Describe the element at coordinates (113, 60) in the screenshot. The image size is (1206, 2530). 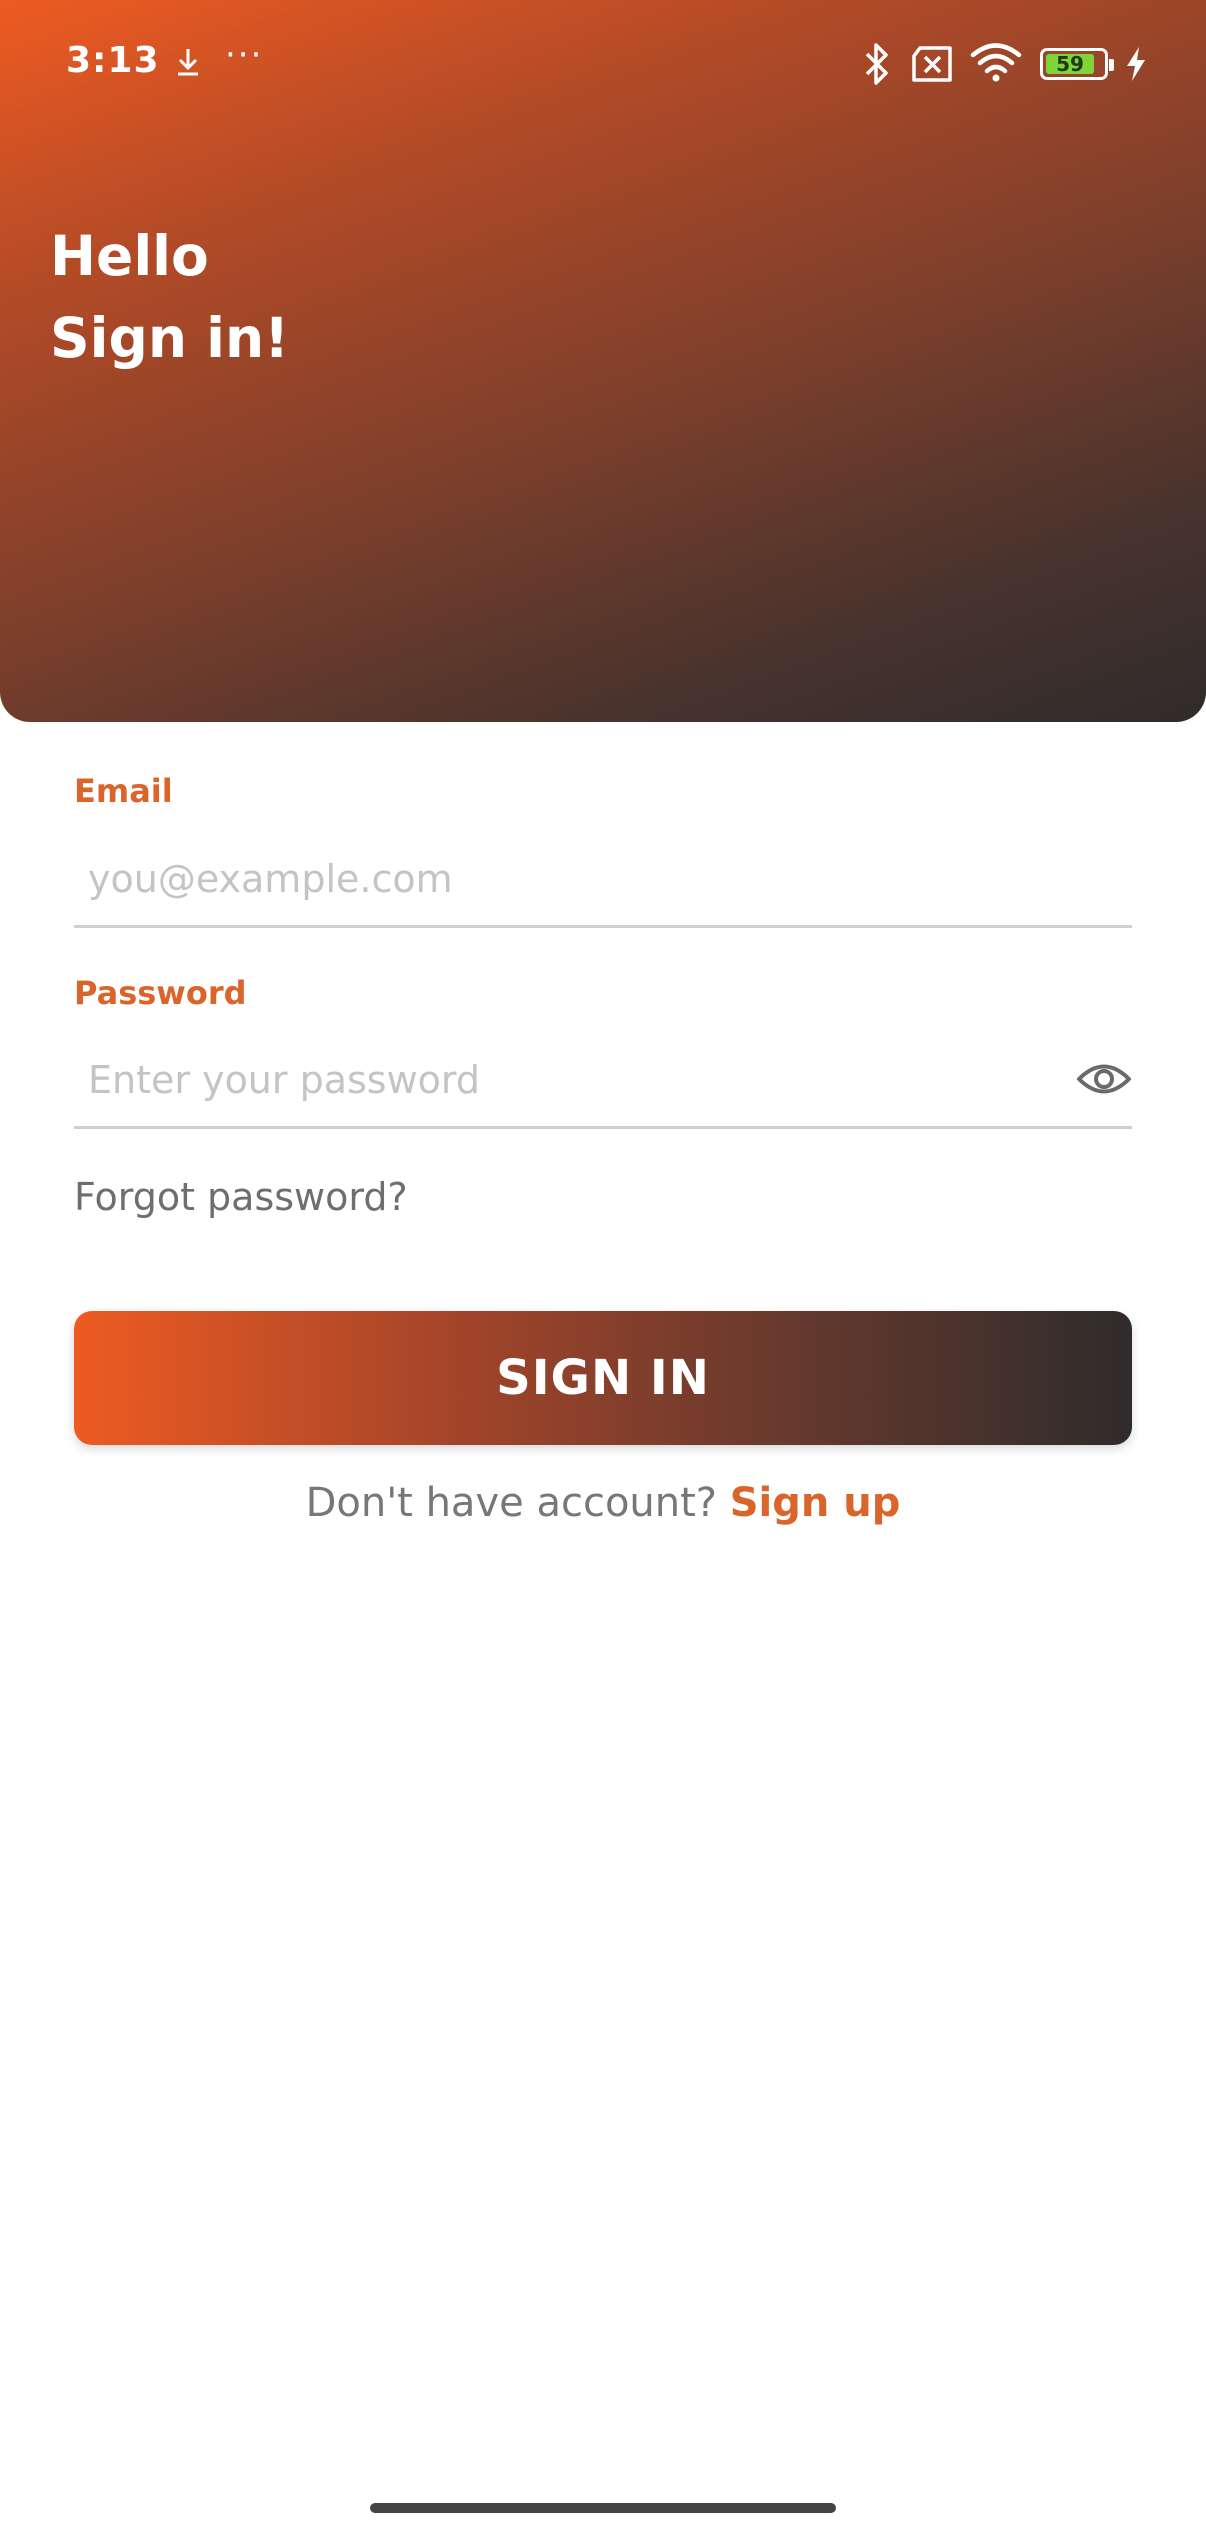
I see `status-time: 3:13` at that location.